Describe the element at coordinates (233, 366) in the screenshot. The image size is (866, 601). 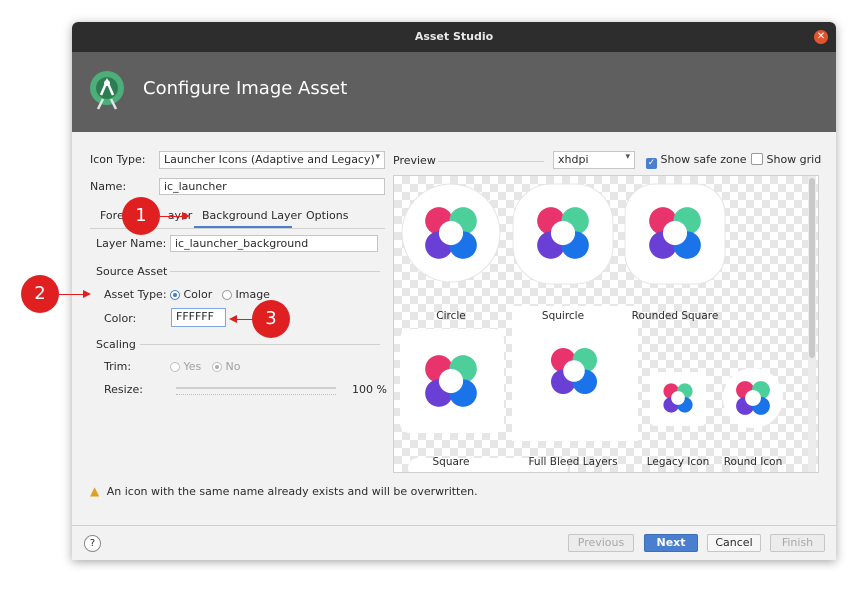
I see `trim-no-label: No` at that location.